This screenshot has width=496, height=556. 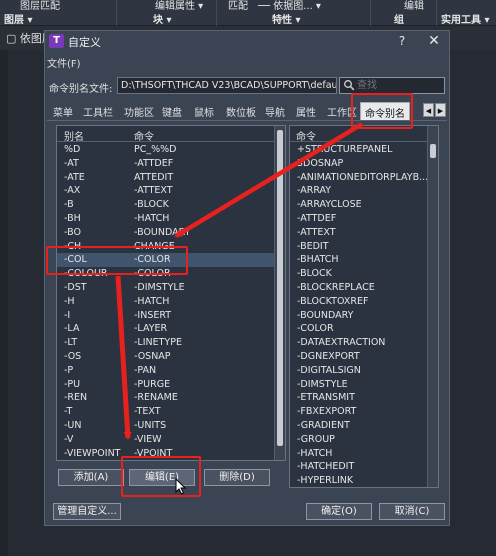 What do you see at coordinates (154, 163) in the screenshot?
I see `command-cell: -ATTDEF` at bounding box center [154, 163].